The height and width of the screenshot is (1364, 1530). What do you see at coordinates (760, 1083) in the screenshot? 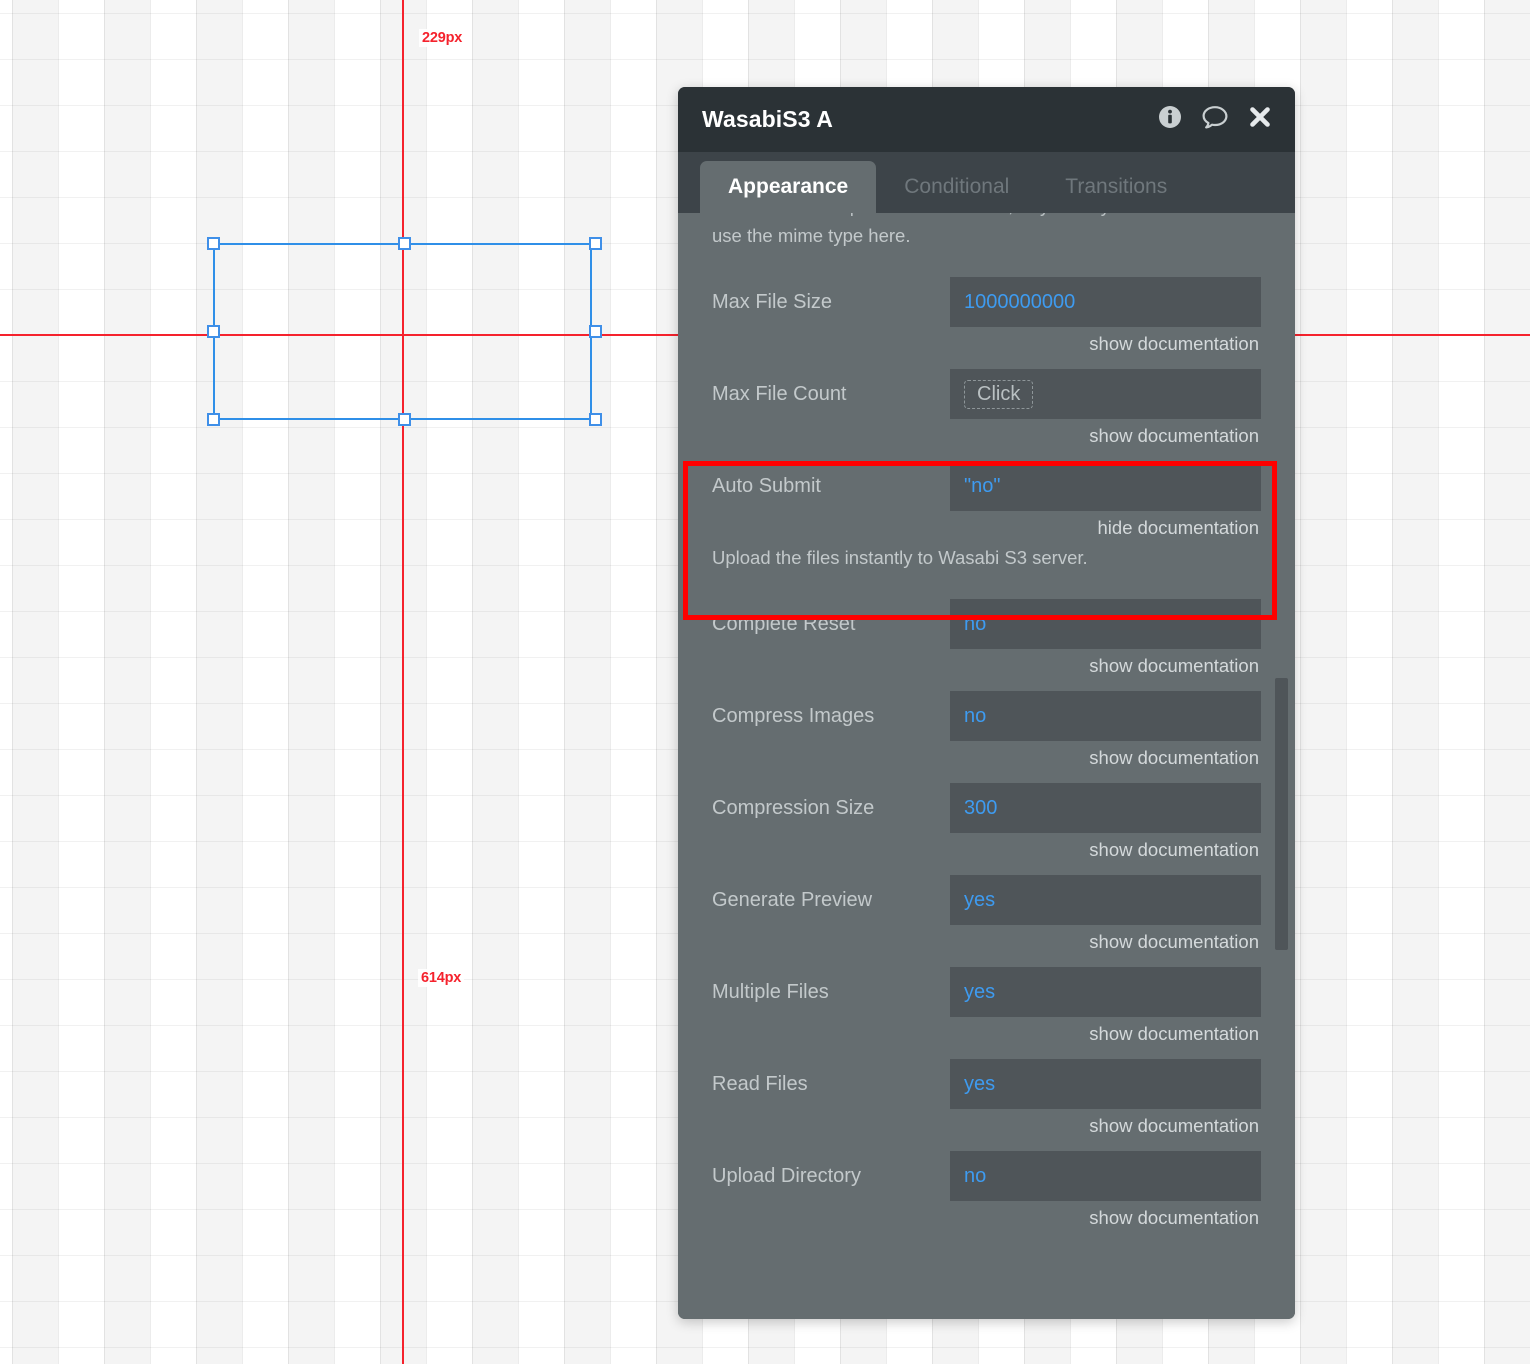
I see `property-label: Read Files` at bounding box center [760, 1083].